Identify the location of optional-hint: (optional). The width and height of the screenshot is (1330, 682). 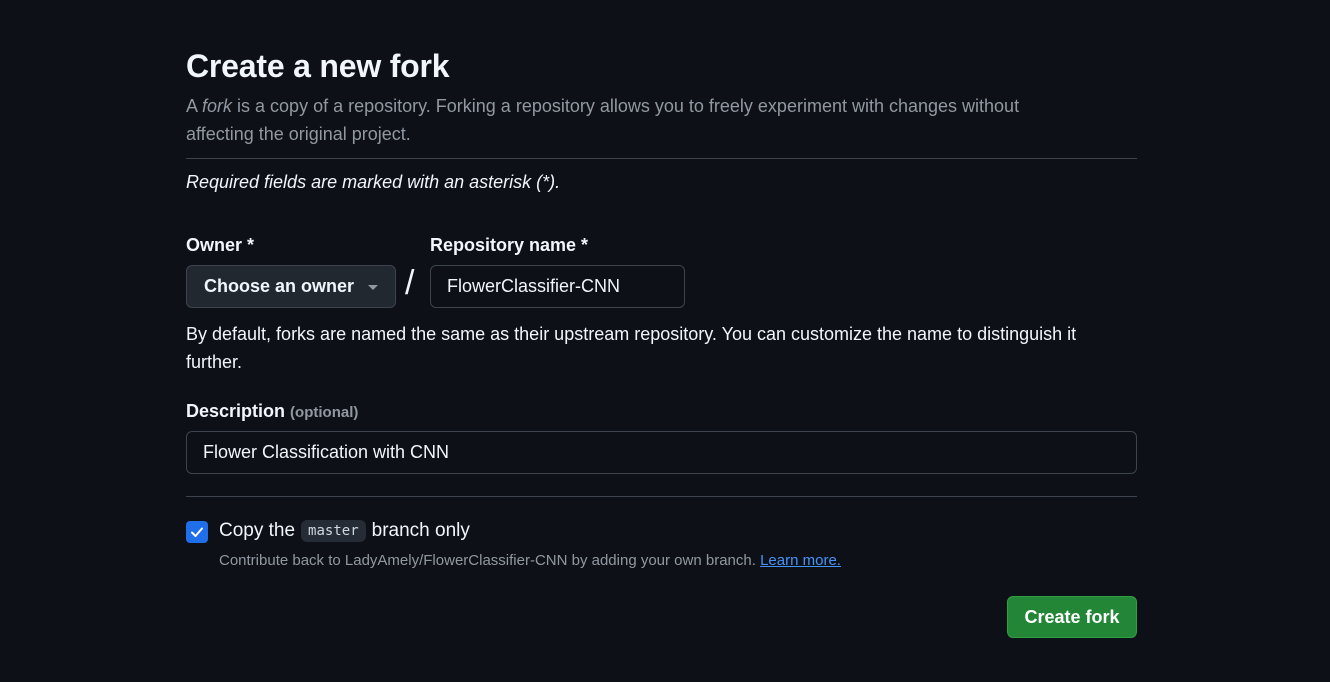
(324, 412).